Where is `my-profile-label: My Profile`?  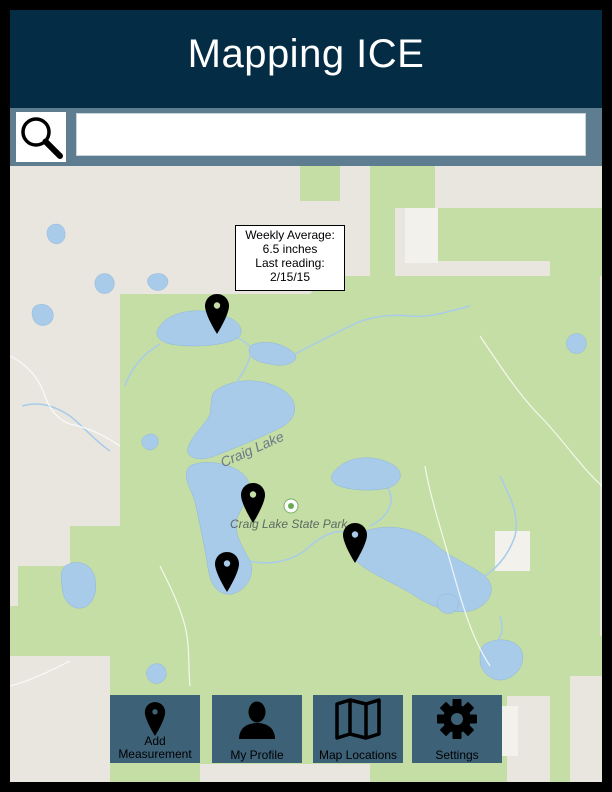 my-profile-label: My Profile is located at coordinates (257, 755).